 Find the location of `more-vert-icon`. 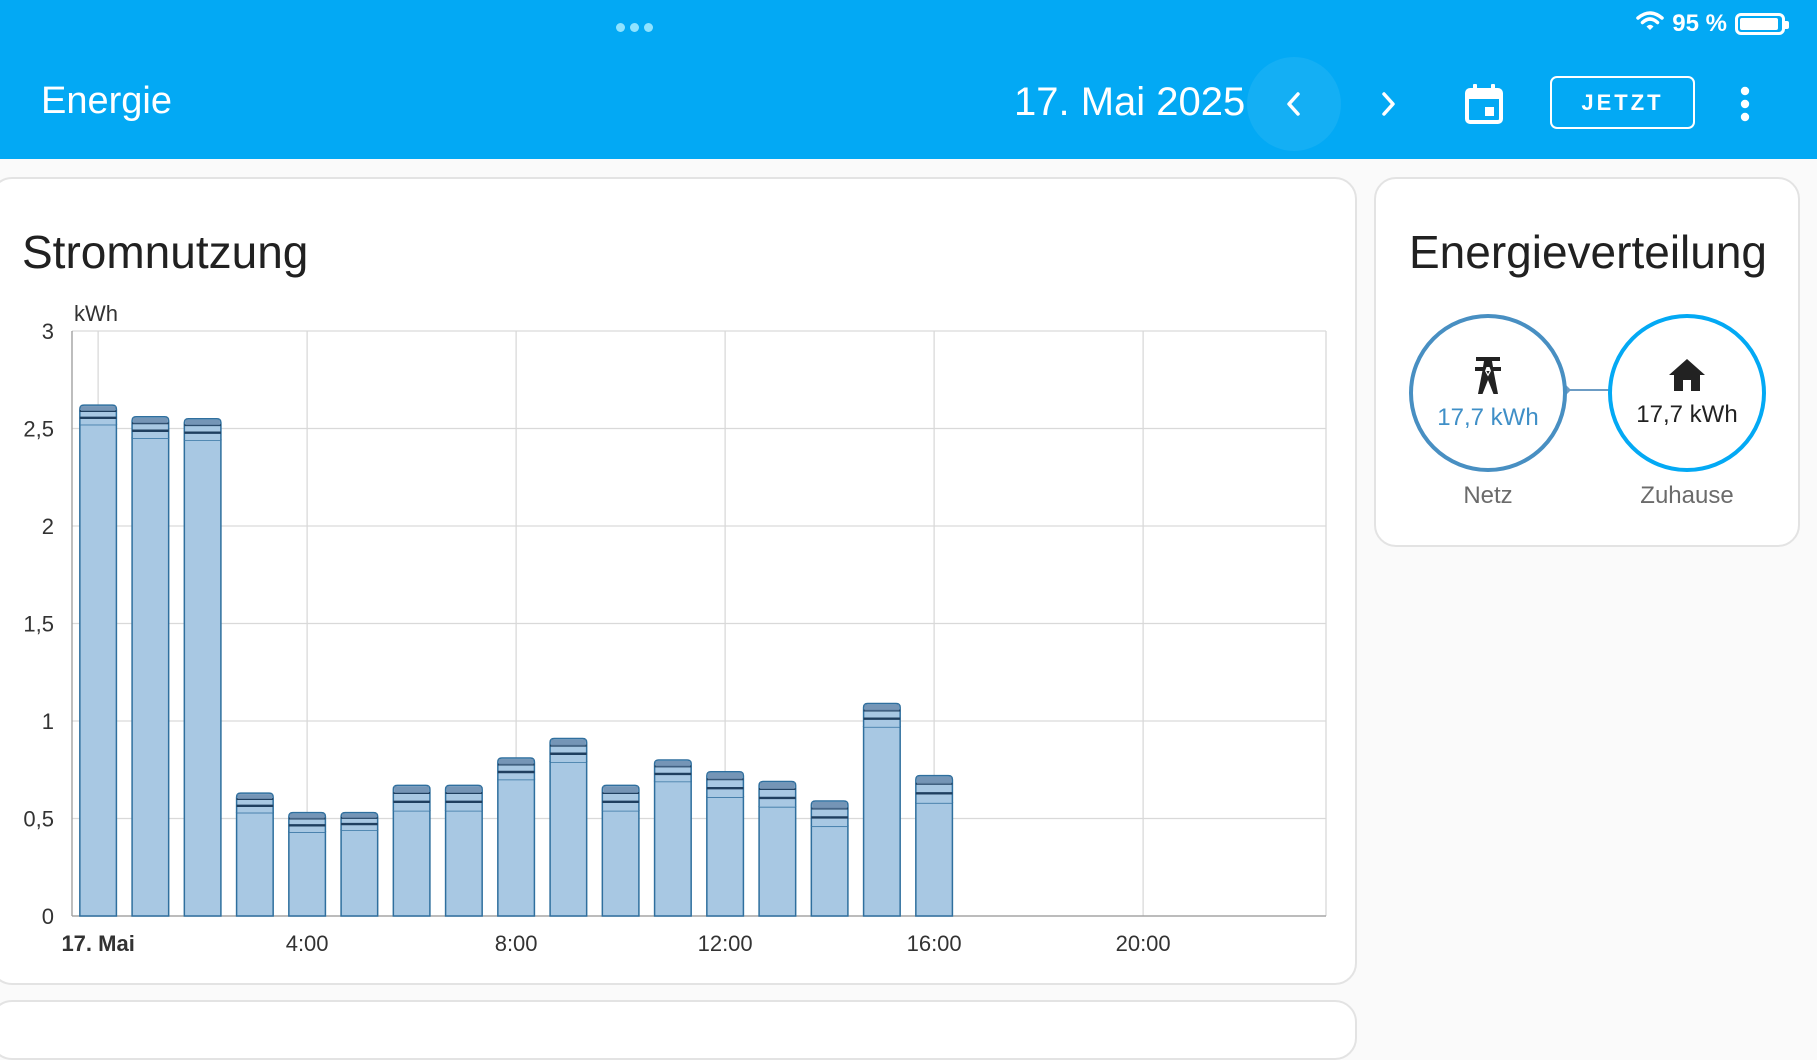

more-vert-icon is located at coordinates (1745, 104).